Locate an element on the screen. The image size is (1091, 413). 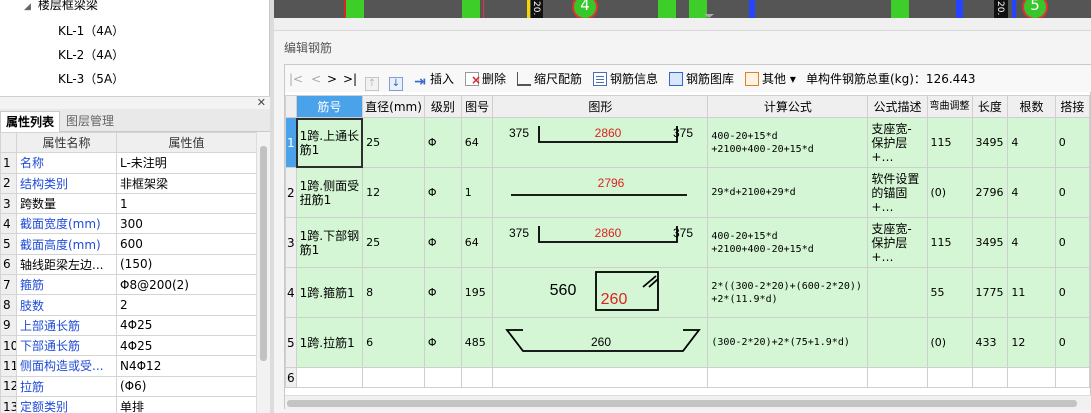
cell-name: 1跨.上通长筋1 is located at coordinates (329, 142).